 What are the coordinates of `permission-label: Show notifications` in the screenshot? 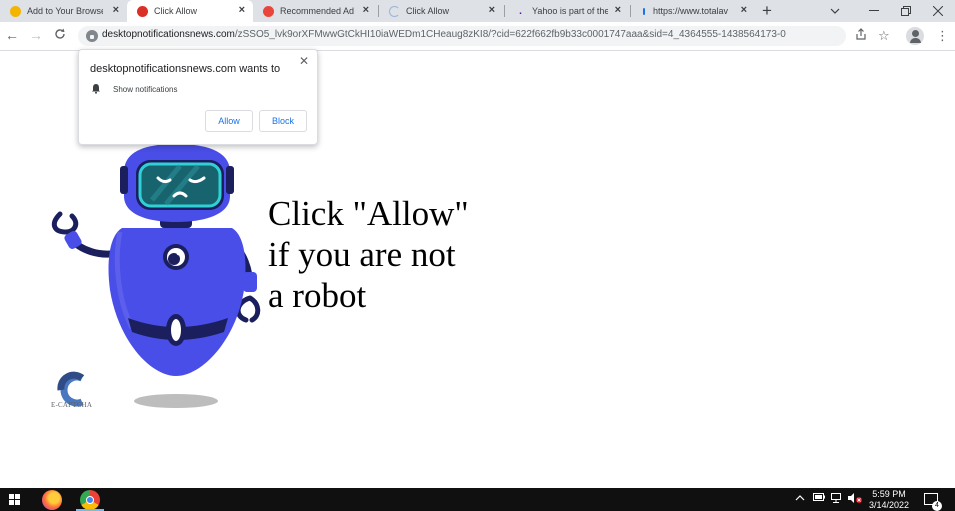 It's located at (145, 89).